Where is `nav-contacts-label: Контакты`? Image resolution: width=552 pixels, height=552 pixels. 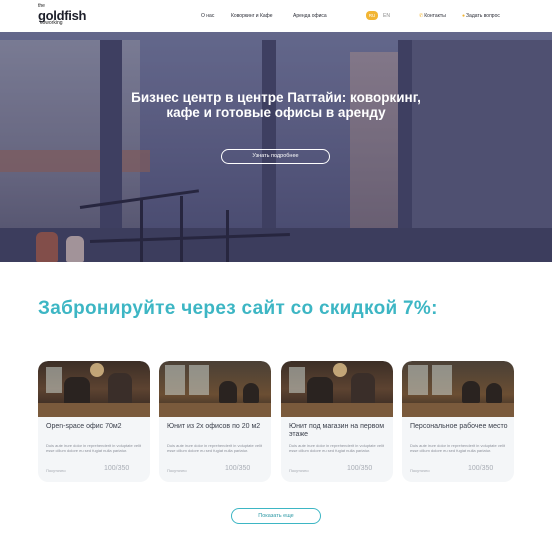
nav-contacts-label: Контакты is located at coordinates (435, 16).